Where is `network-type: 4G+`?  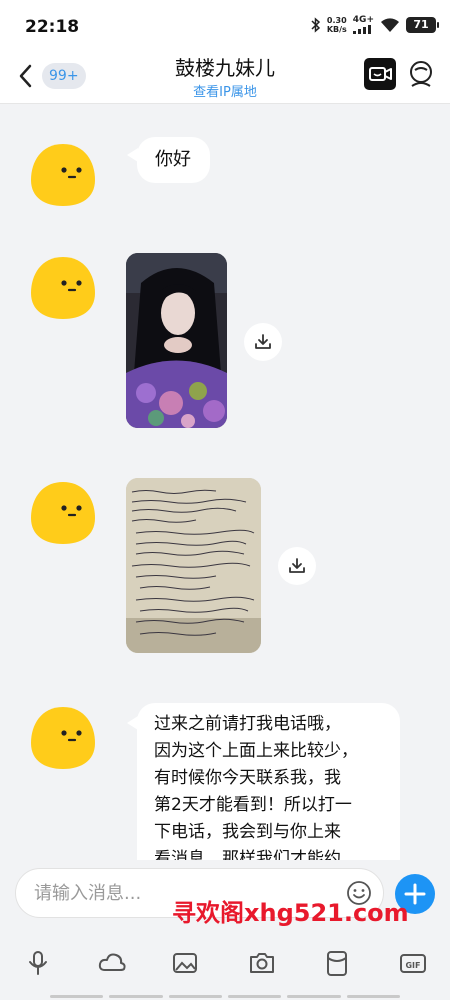 network-type: 4G+ is located at coordinates (363, 20).